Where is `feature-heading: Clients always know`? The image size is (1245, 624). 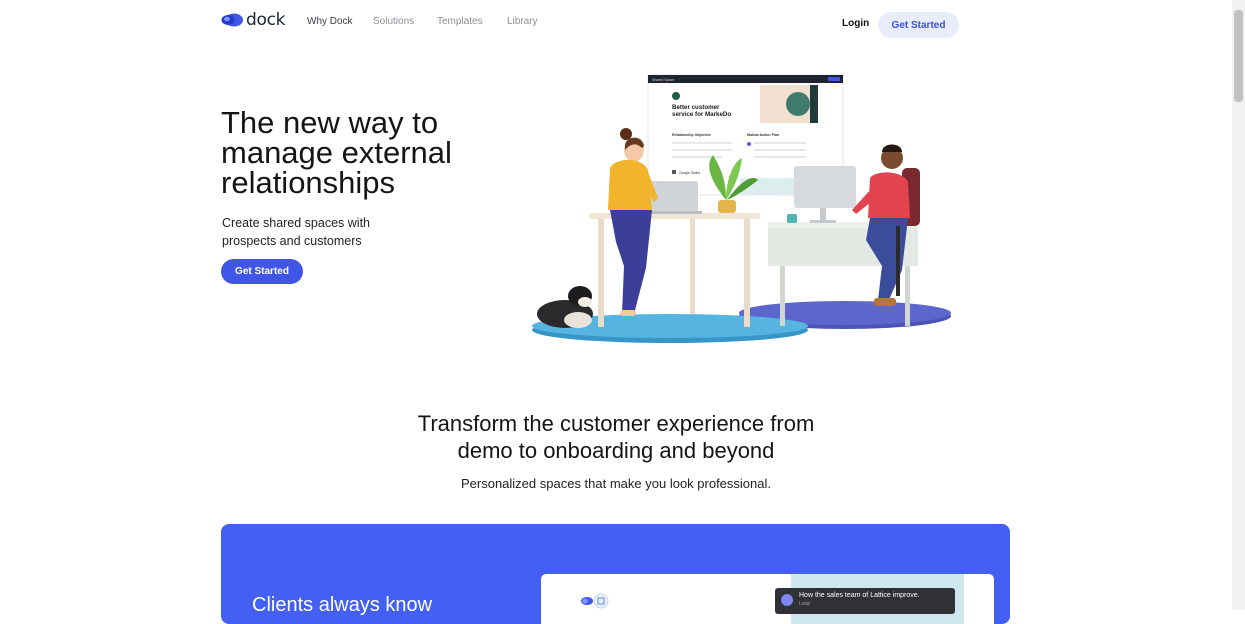 feature-heading: Clients always know is located at coordinates (342, 605).